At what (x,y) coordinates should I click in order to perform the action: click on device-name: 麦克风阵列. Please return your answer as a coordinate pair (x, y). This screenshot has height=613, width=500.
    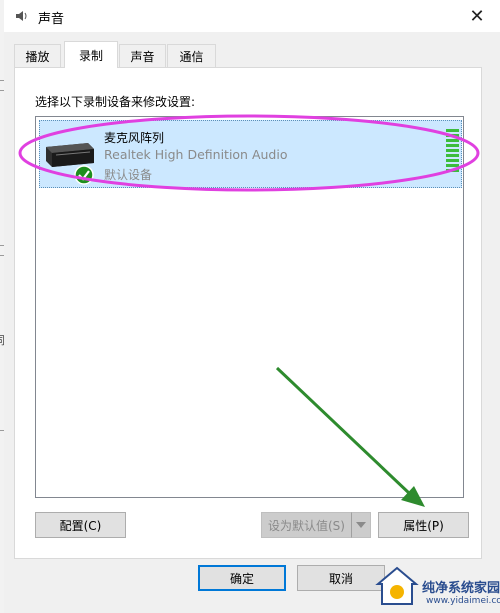
    Looking at the image, I should click on (134, 138).